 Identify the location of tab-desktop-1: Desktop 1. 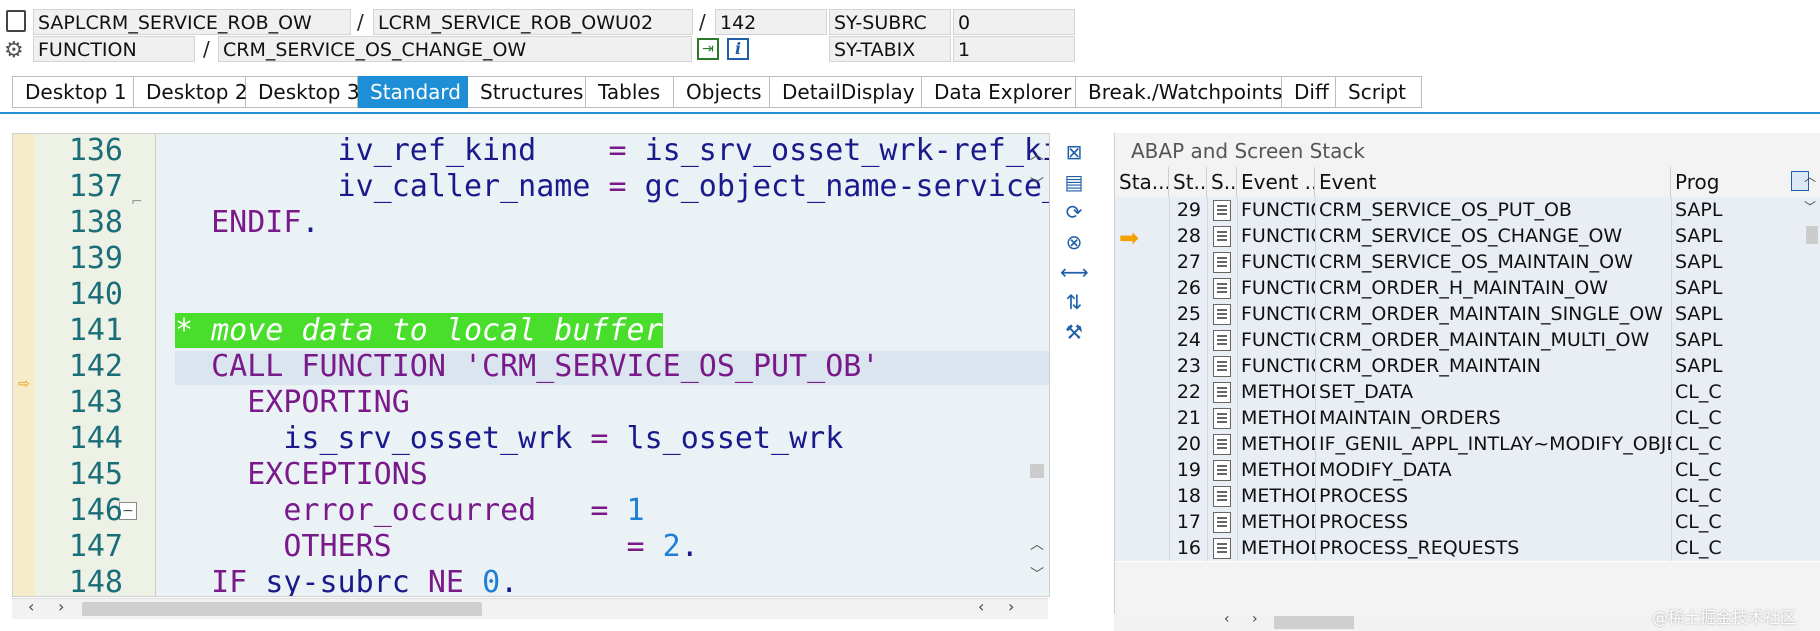
(73, 92).